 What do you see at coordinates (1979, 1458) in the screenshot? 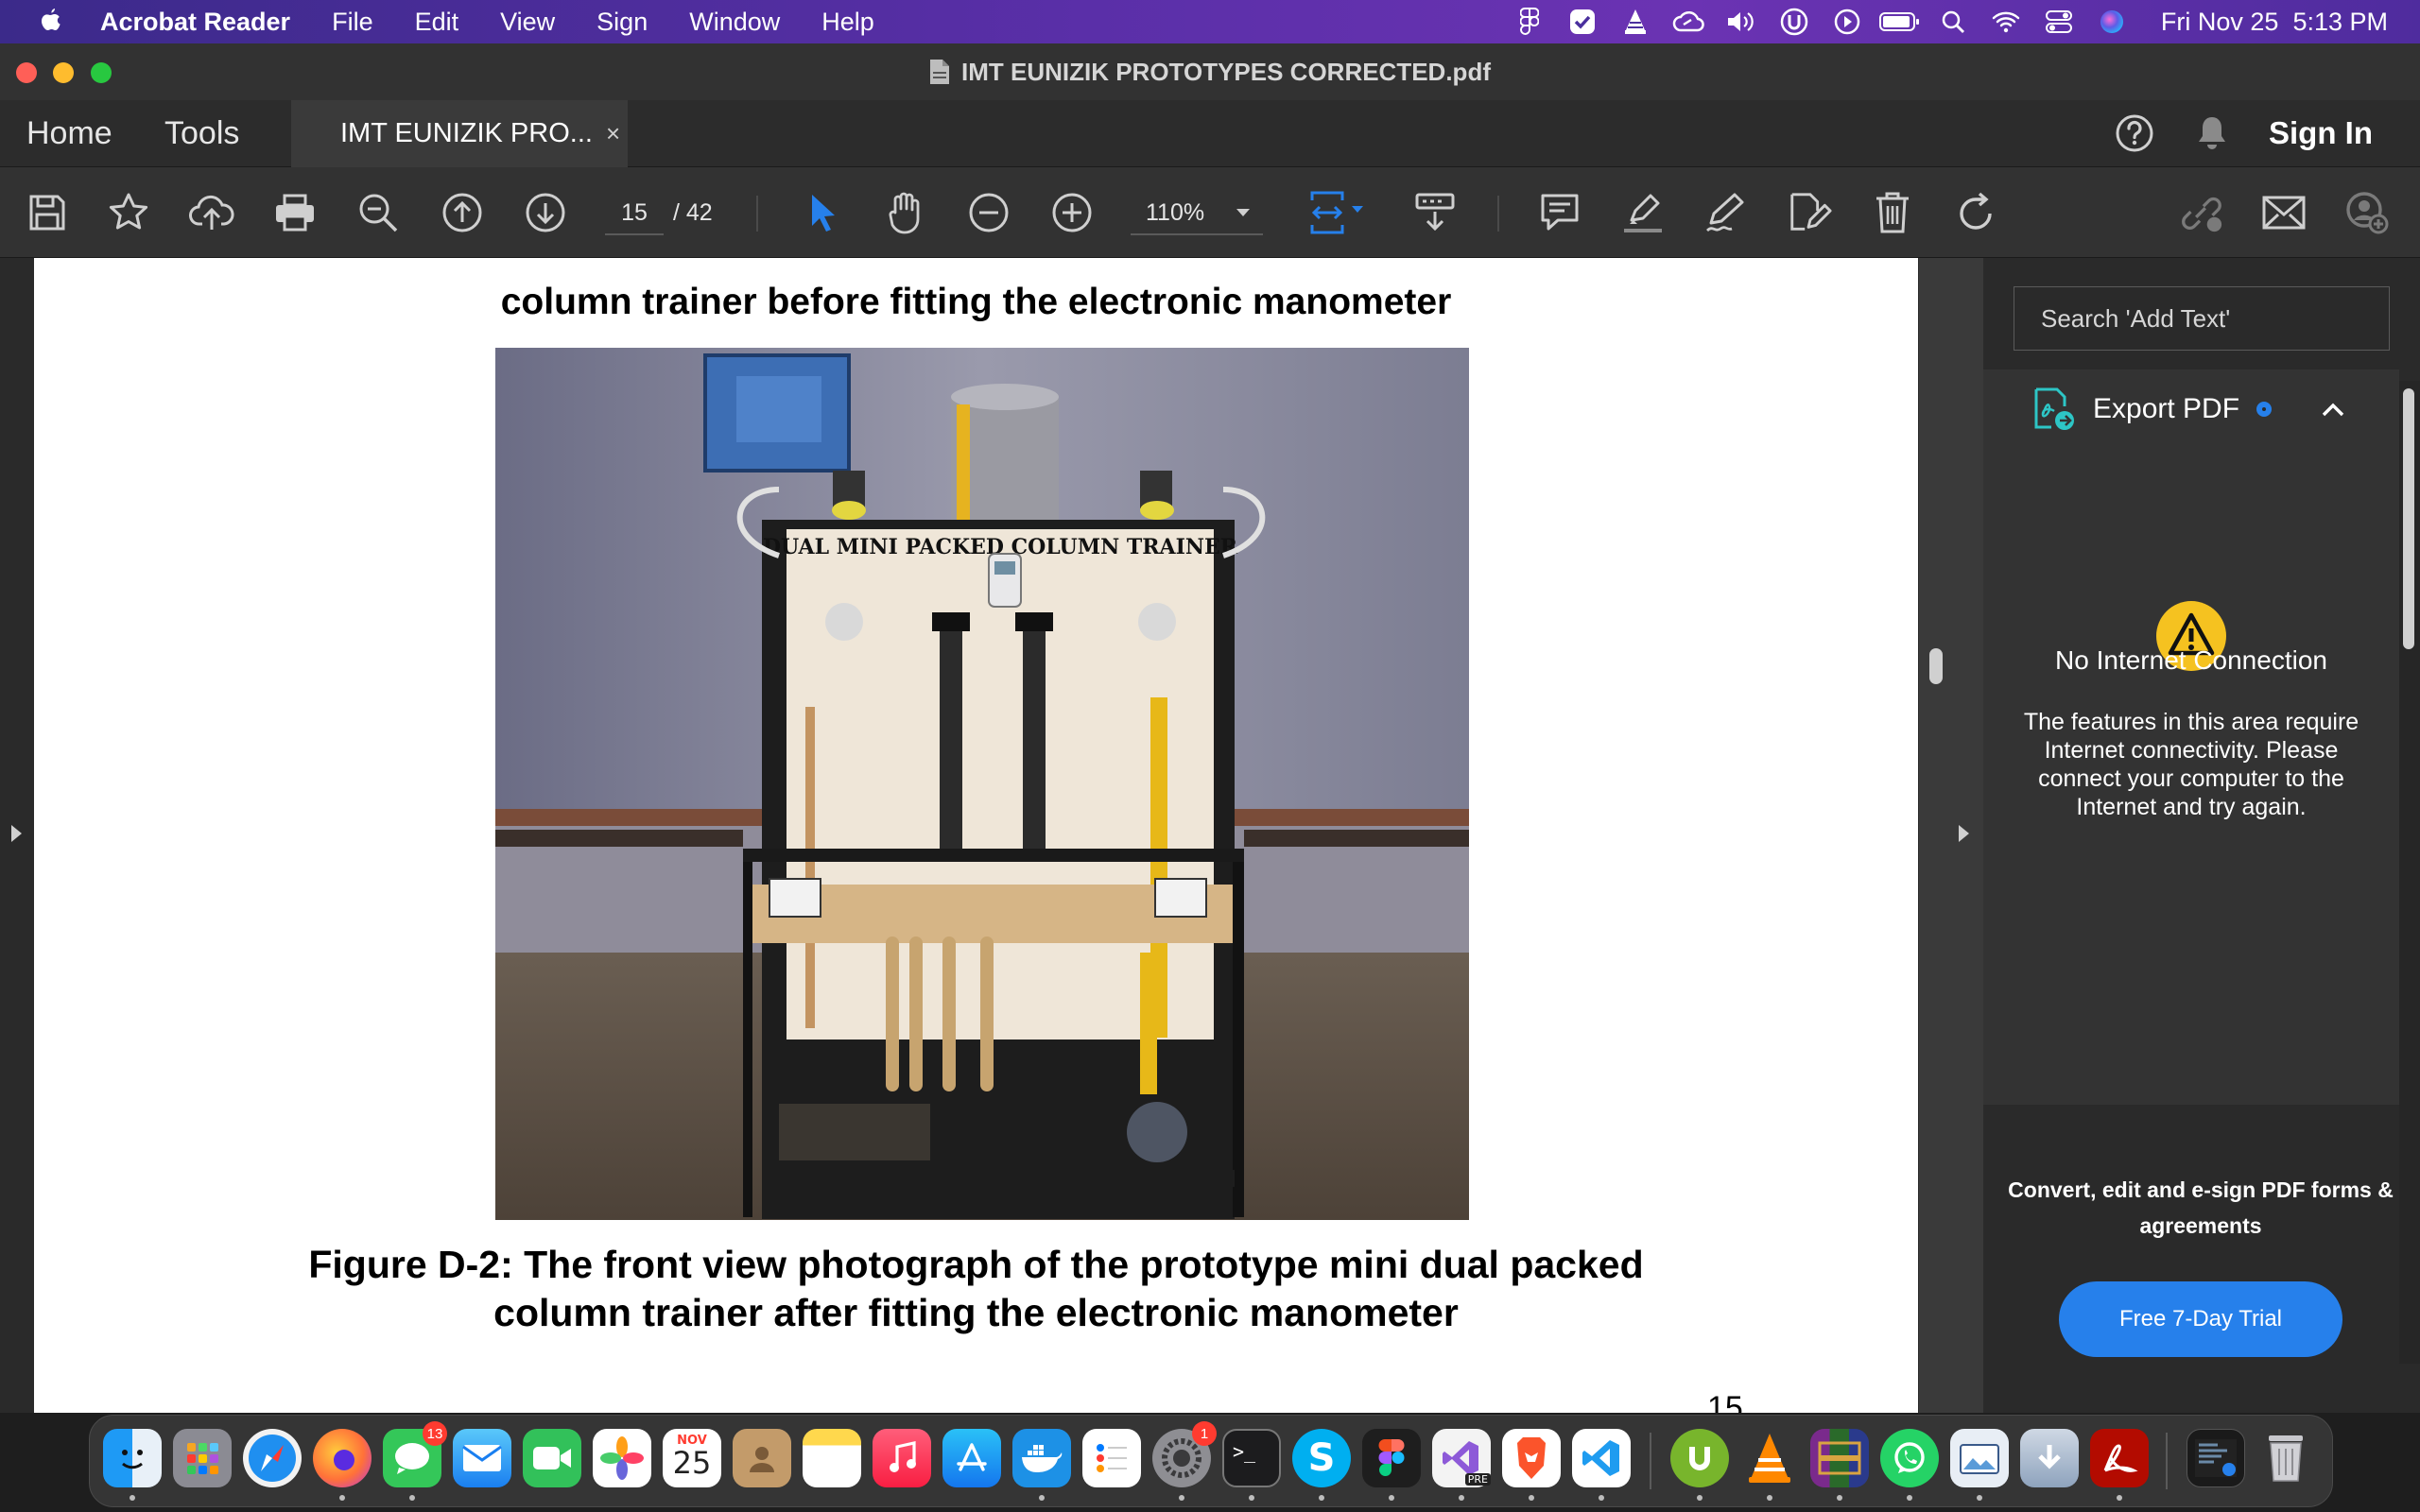
I see `preview-icon` at bounding box center [1979, 1458].